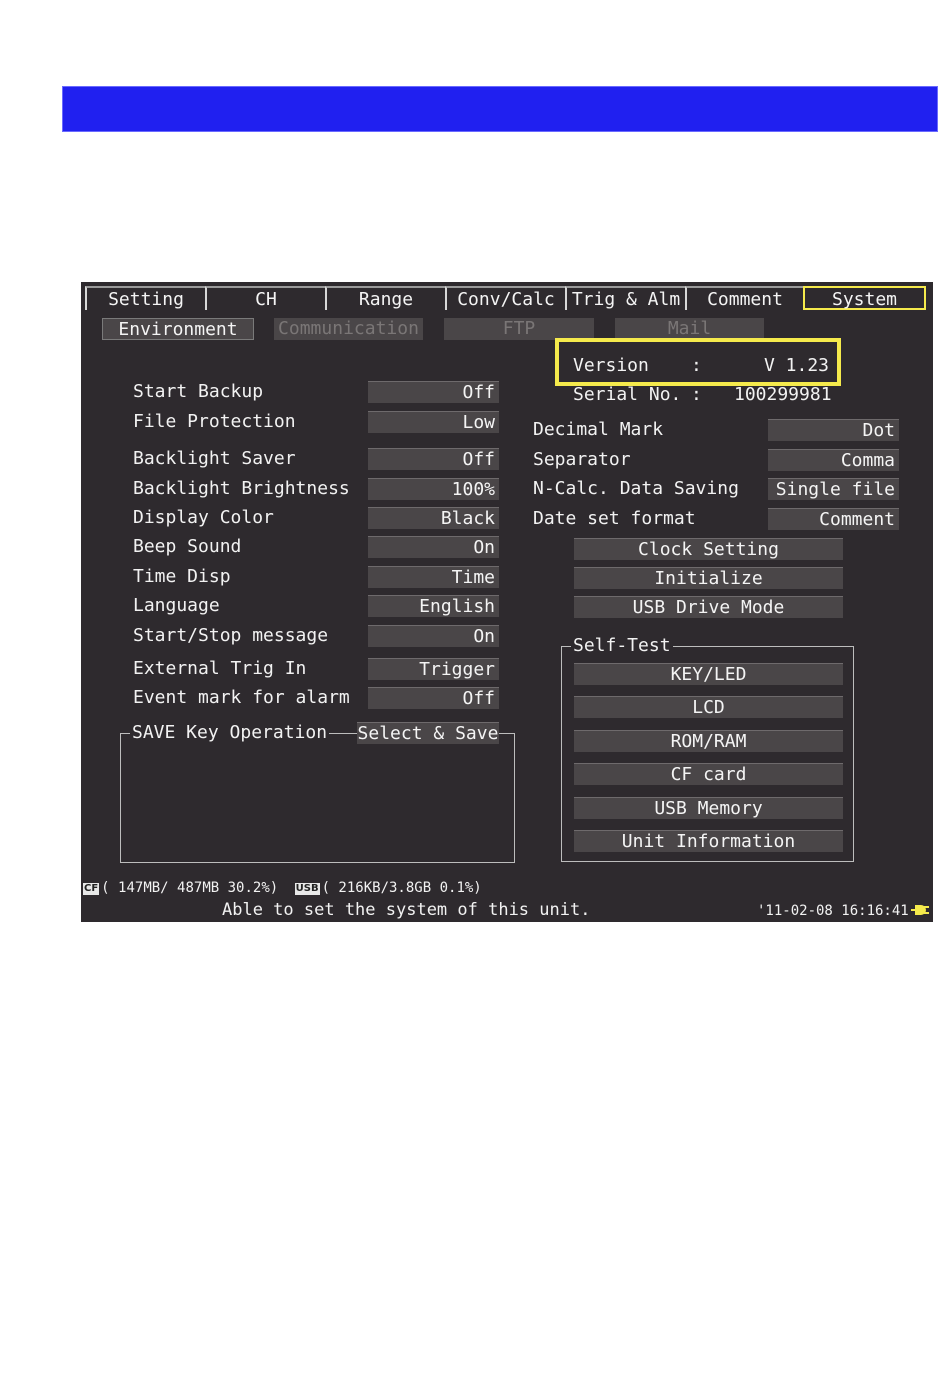 The image size is (950, 1397). I want to click on decimal-mark-label: Decimal Mark, so click(598, 429).